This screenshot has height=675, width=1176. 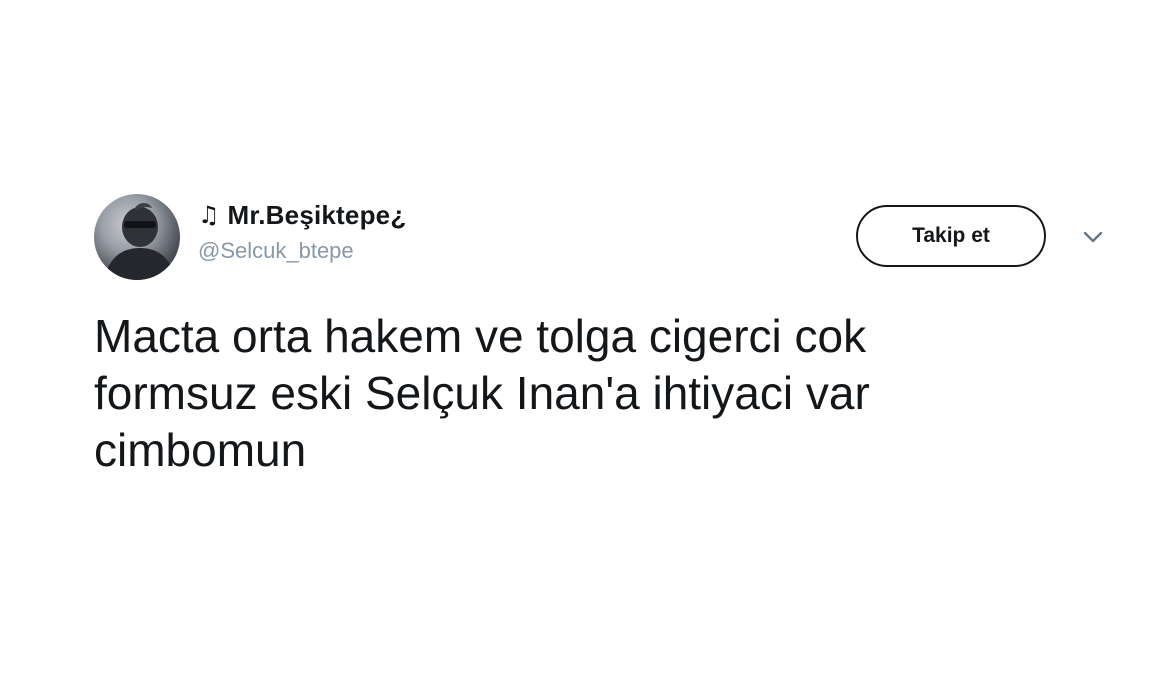 I want to click on tweet-text-line-3: cimbomun, so click(x=200, y=450).